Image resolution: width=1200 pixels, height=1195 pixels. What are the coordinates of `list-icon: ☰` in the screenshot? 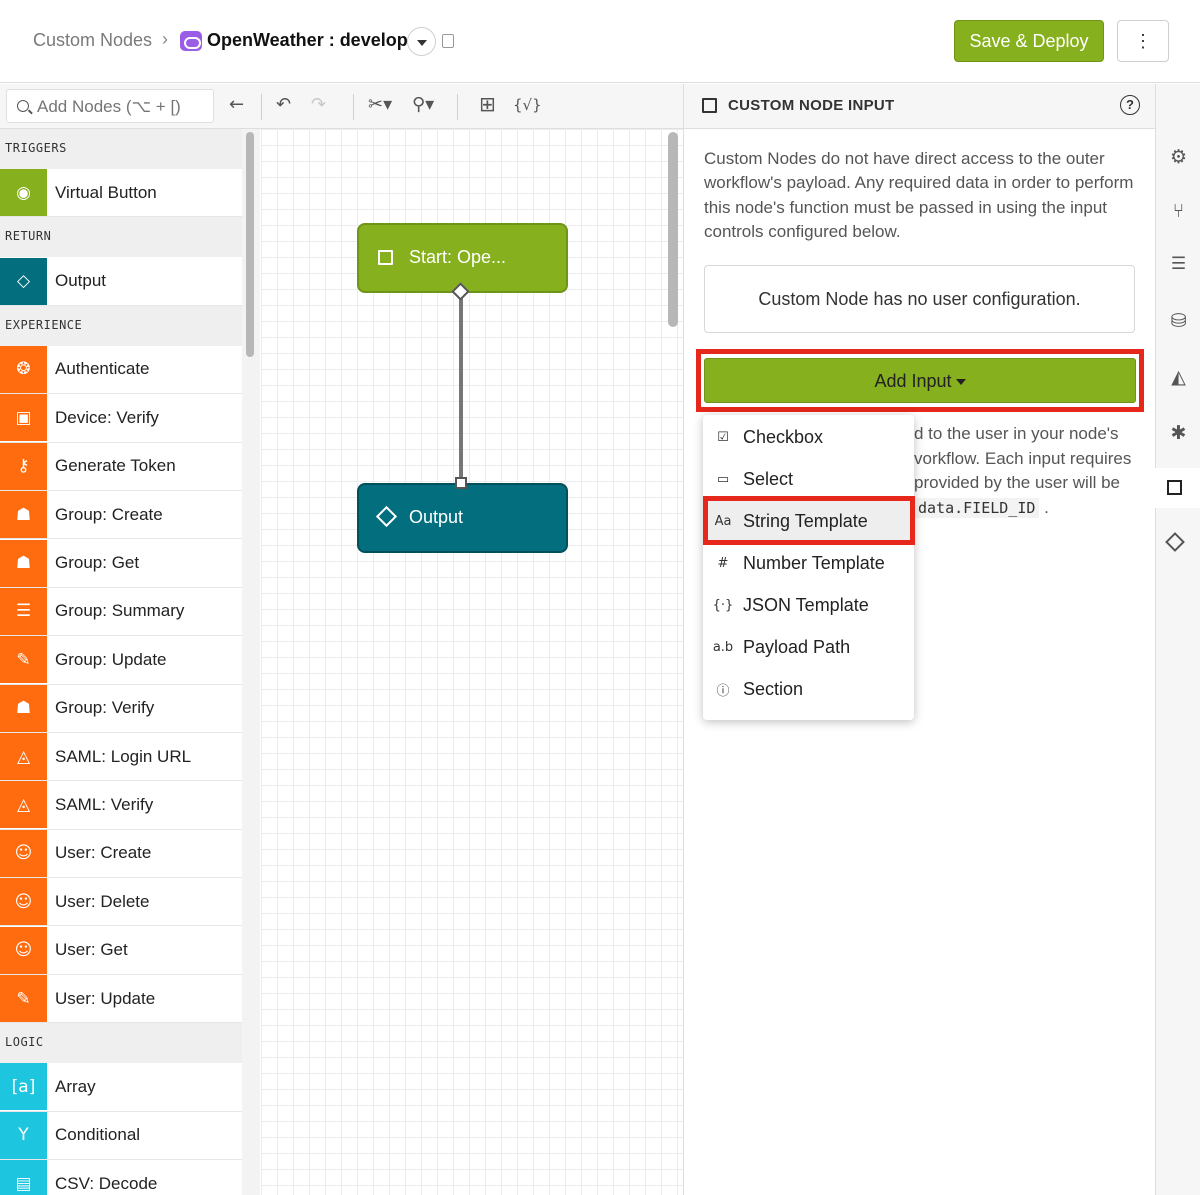 It's located at (1178, 264).